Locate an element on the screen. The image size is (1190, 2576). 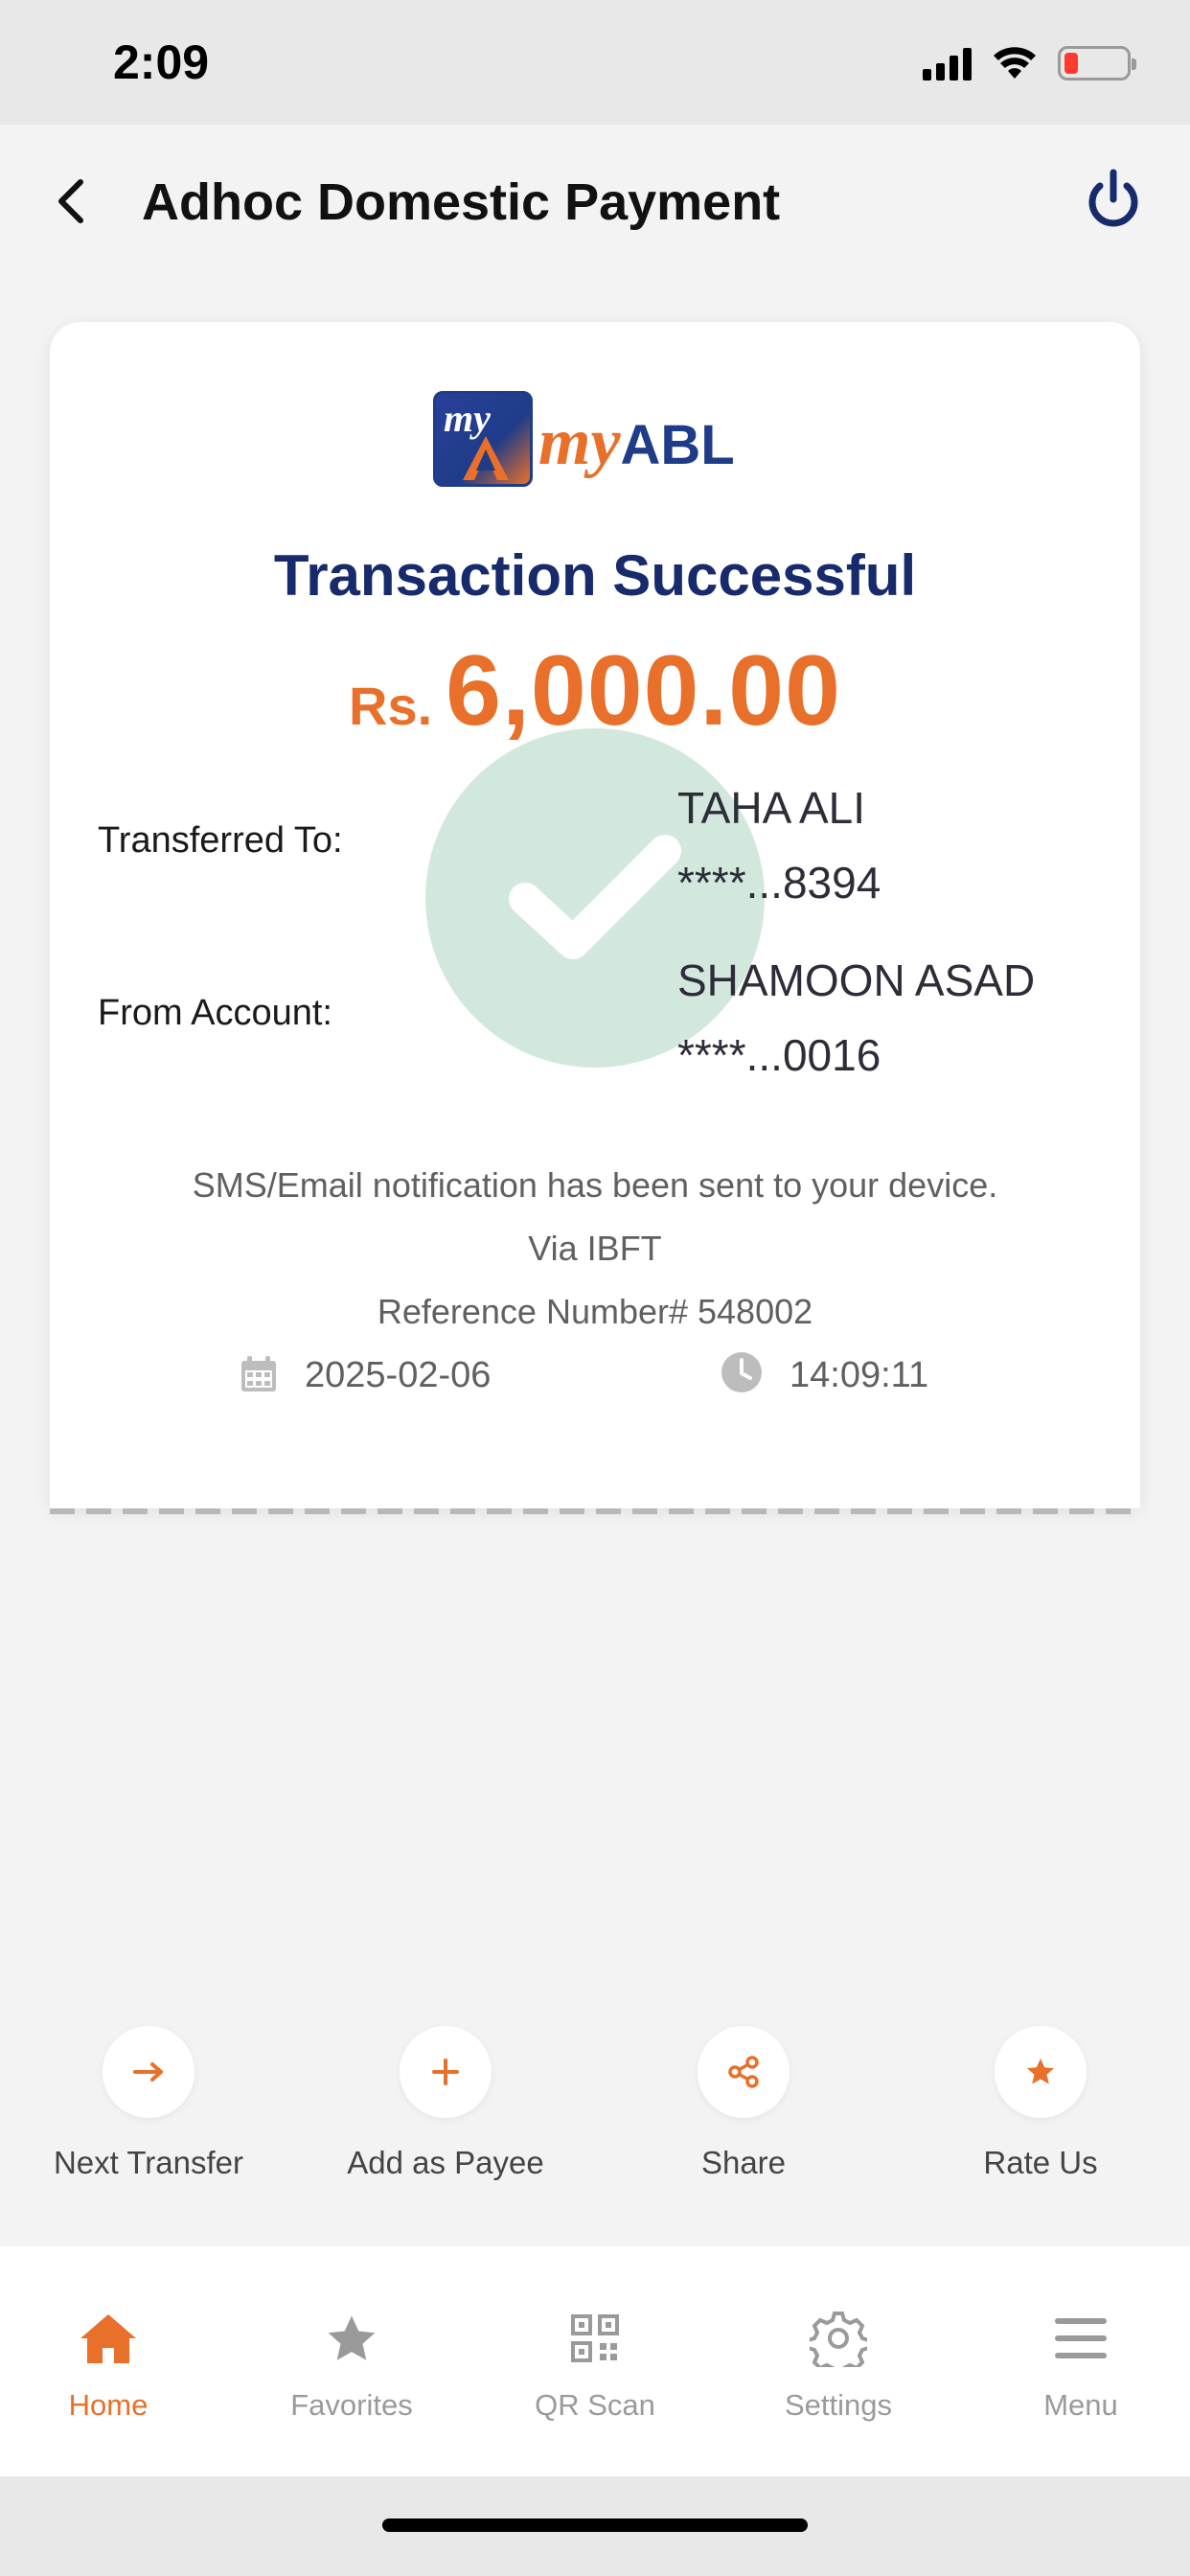
receipt-actions: Next Transfer Add as Payee Share Rate Us is located at coordinates (595, 2107).